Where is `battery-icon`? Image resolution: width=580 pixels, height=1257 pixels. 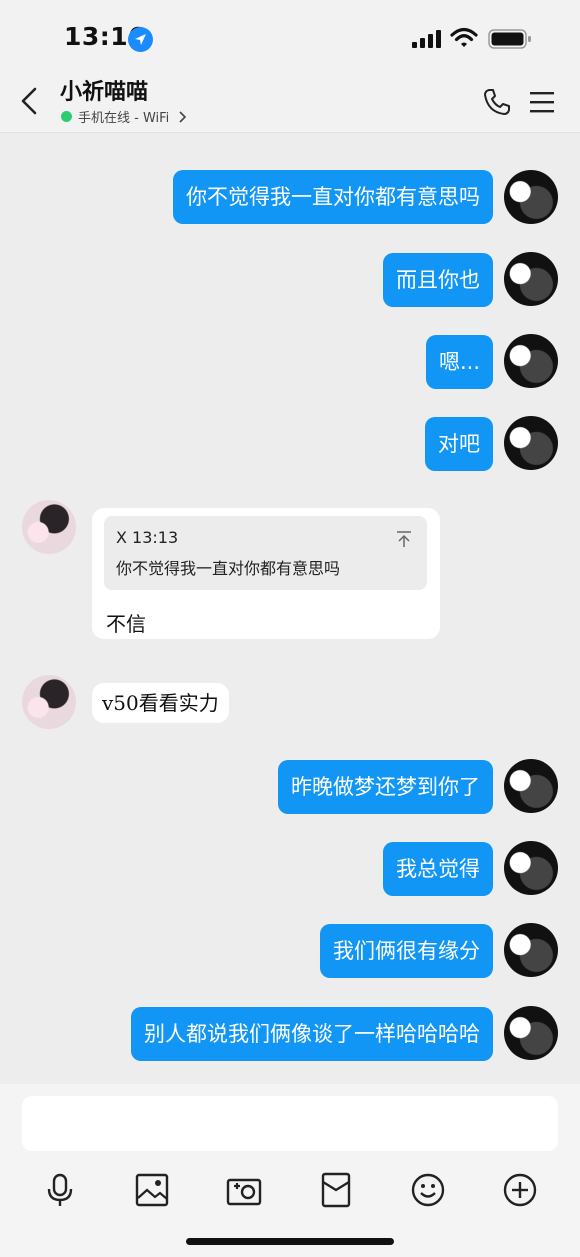 battery-icon is located at coordinates (509, 39).